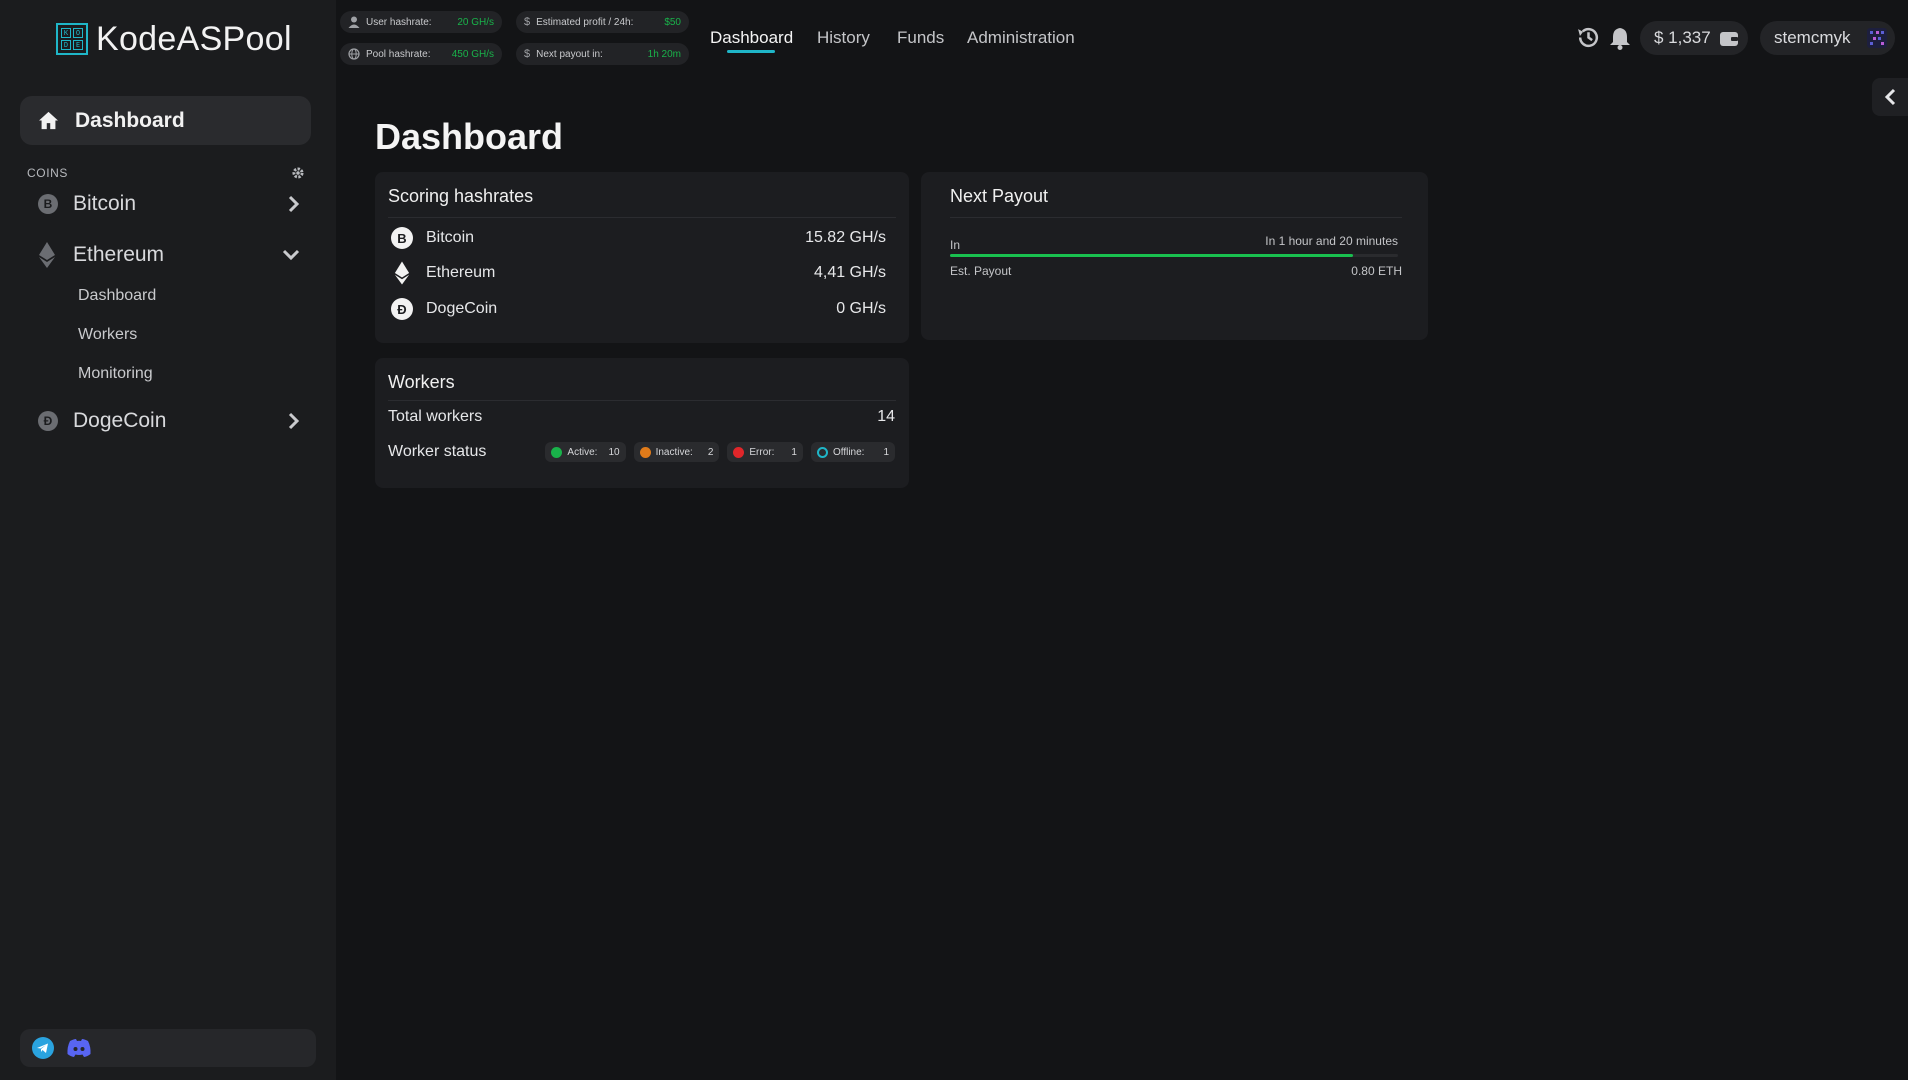  Describe the element at coordinates (107, 335) in the screenshot. I see `sidebar-subitem-workers: Workers` at that location.